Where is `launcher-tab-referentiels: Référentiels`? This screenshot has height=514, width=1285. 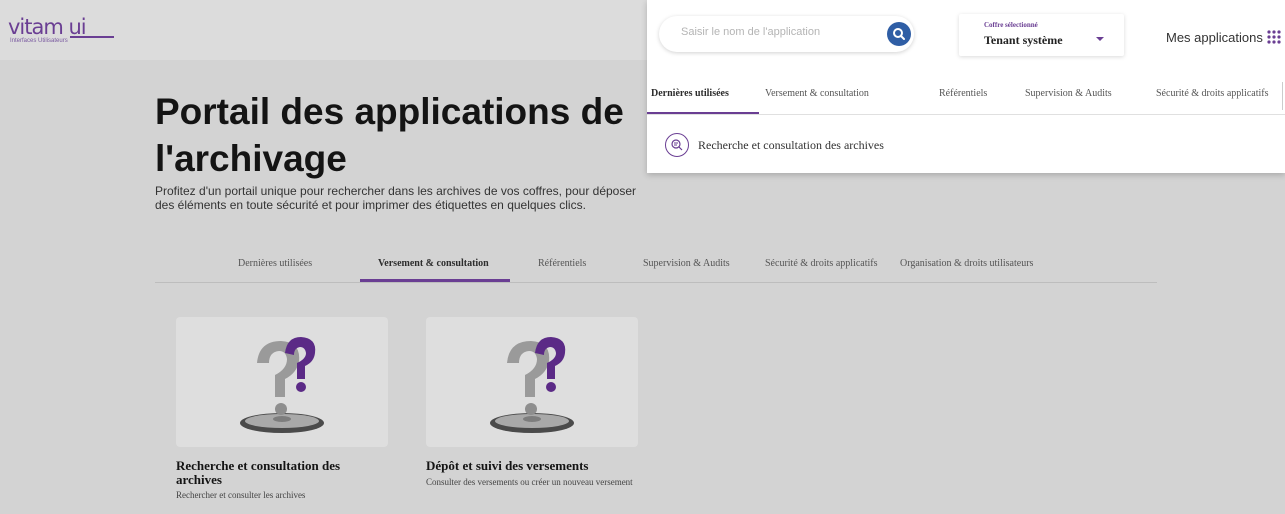 launcher-tab-referentiels: Référentiels is located at coordinates (963, 93).